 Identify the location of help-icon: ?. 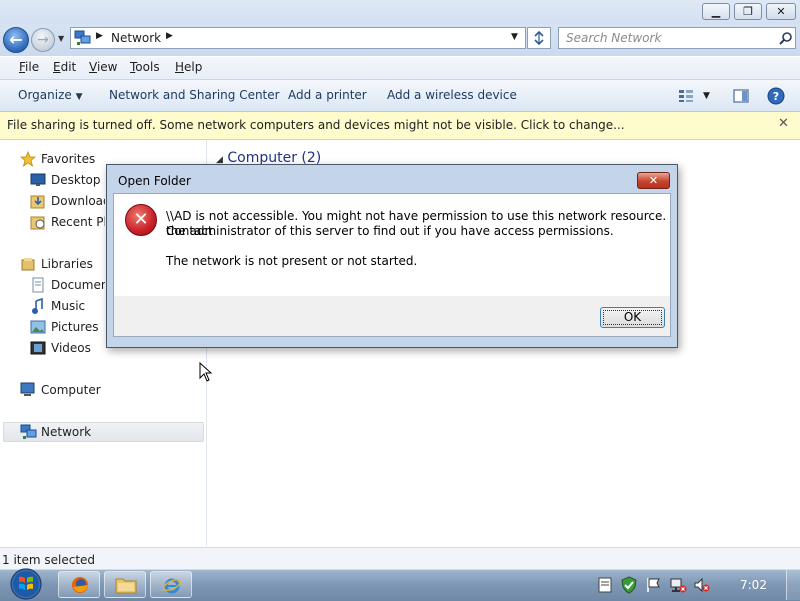
(776, 96).